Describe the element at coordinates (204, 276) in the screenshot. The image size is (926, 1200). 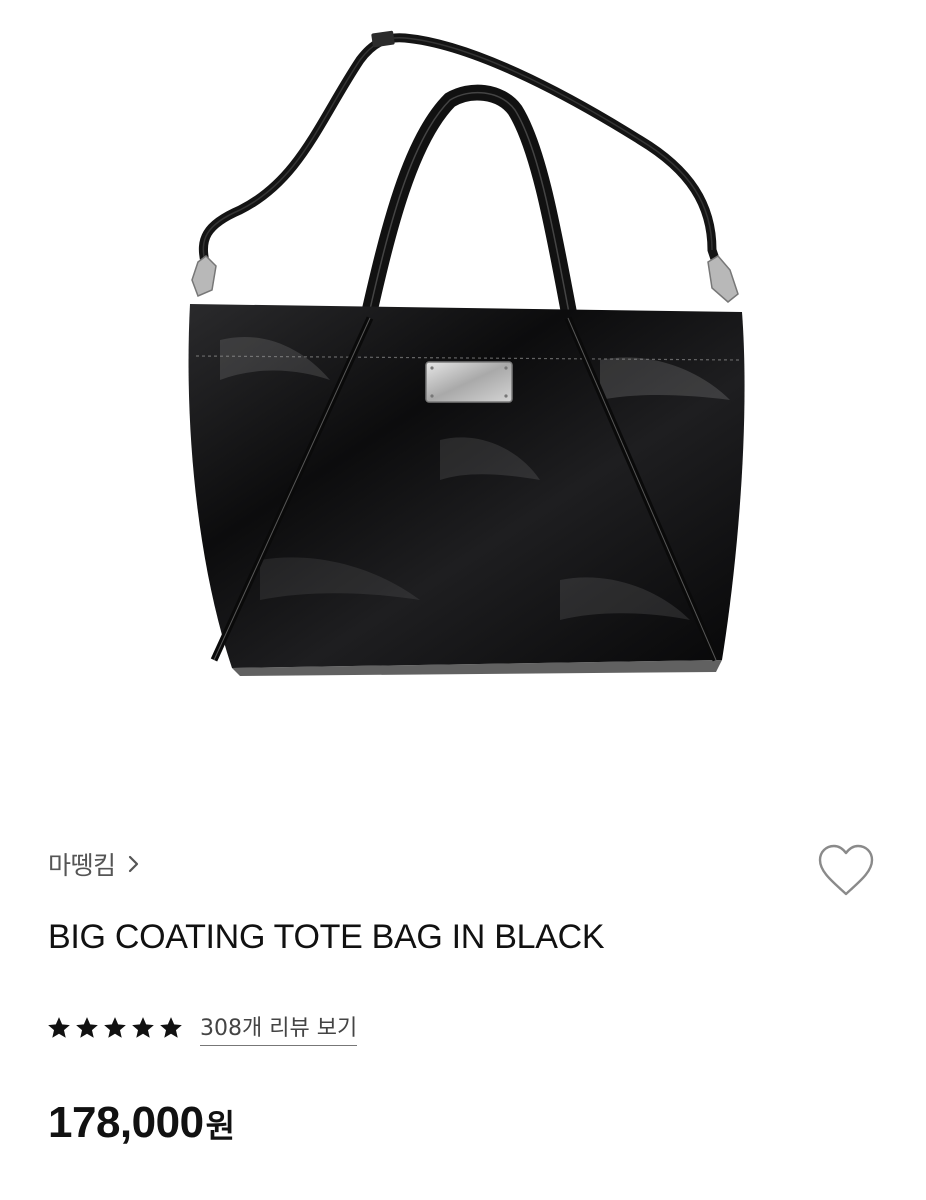
I see `left-clasp` at that location.